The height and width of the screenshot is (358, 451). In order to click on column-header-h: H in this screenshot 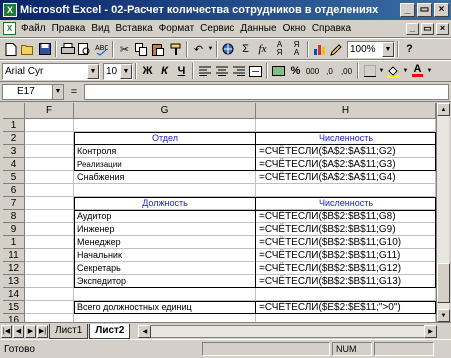, I will do `click(346, 111)`.